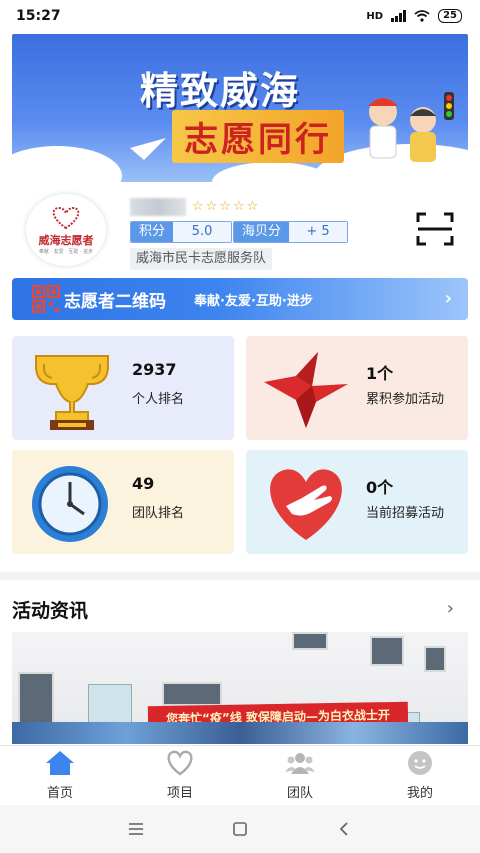  What do you see at coordinates (299, 793) in the screenshot?
I see `tab-label: 团队` at bounding box center [299, 793].